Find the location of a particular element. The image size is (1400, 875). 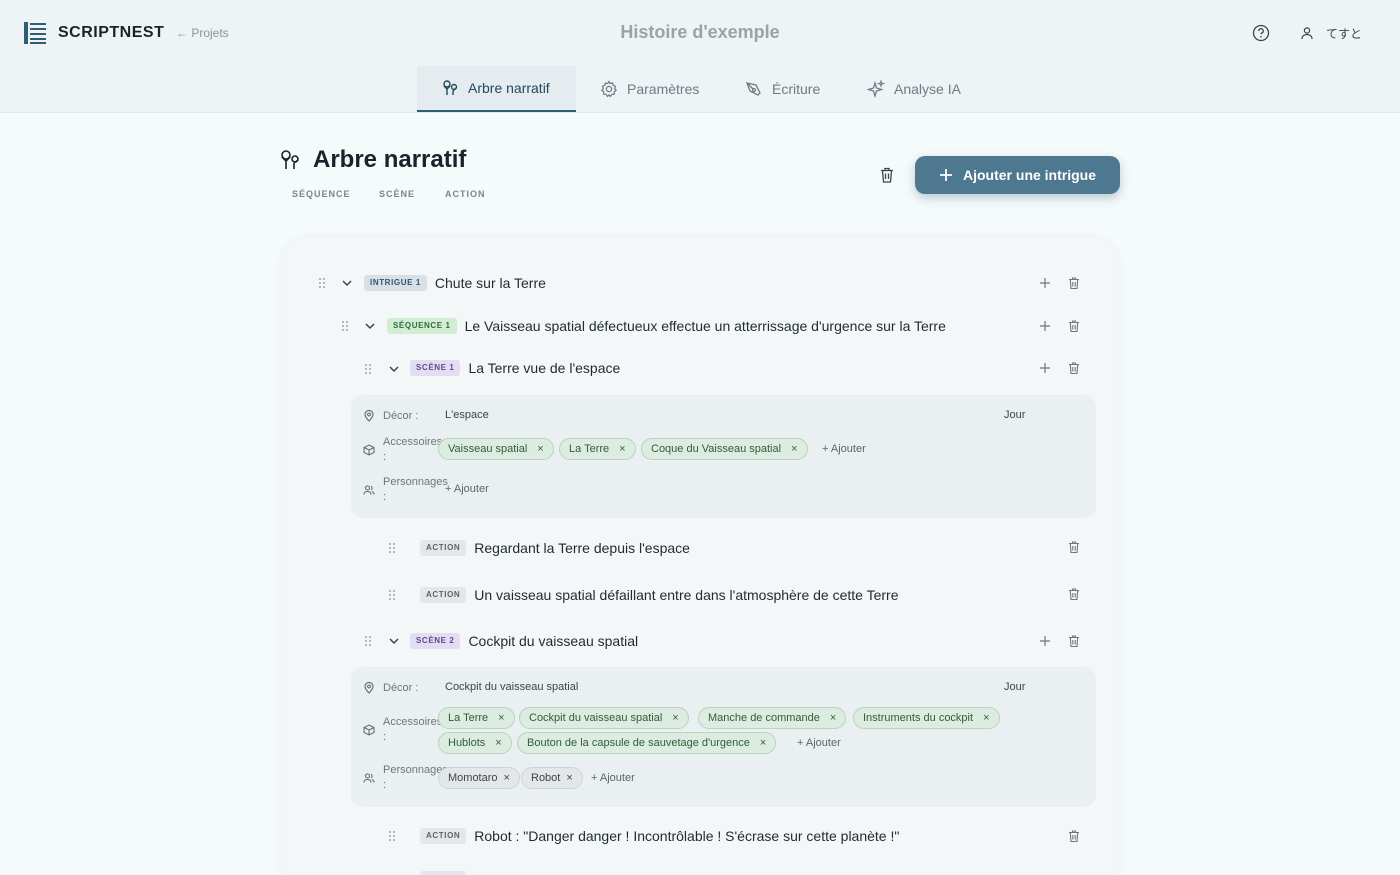

gear-icon is located at coordinates (609, 89).